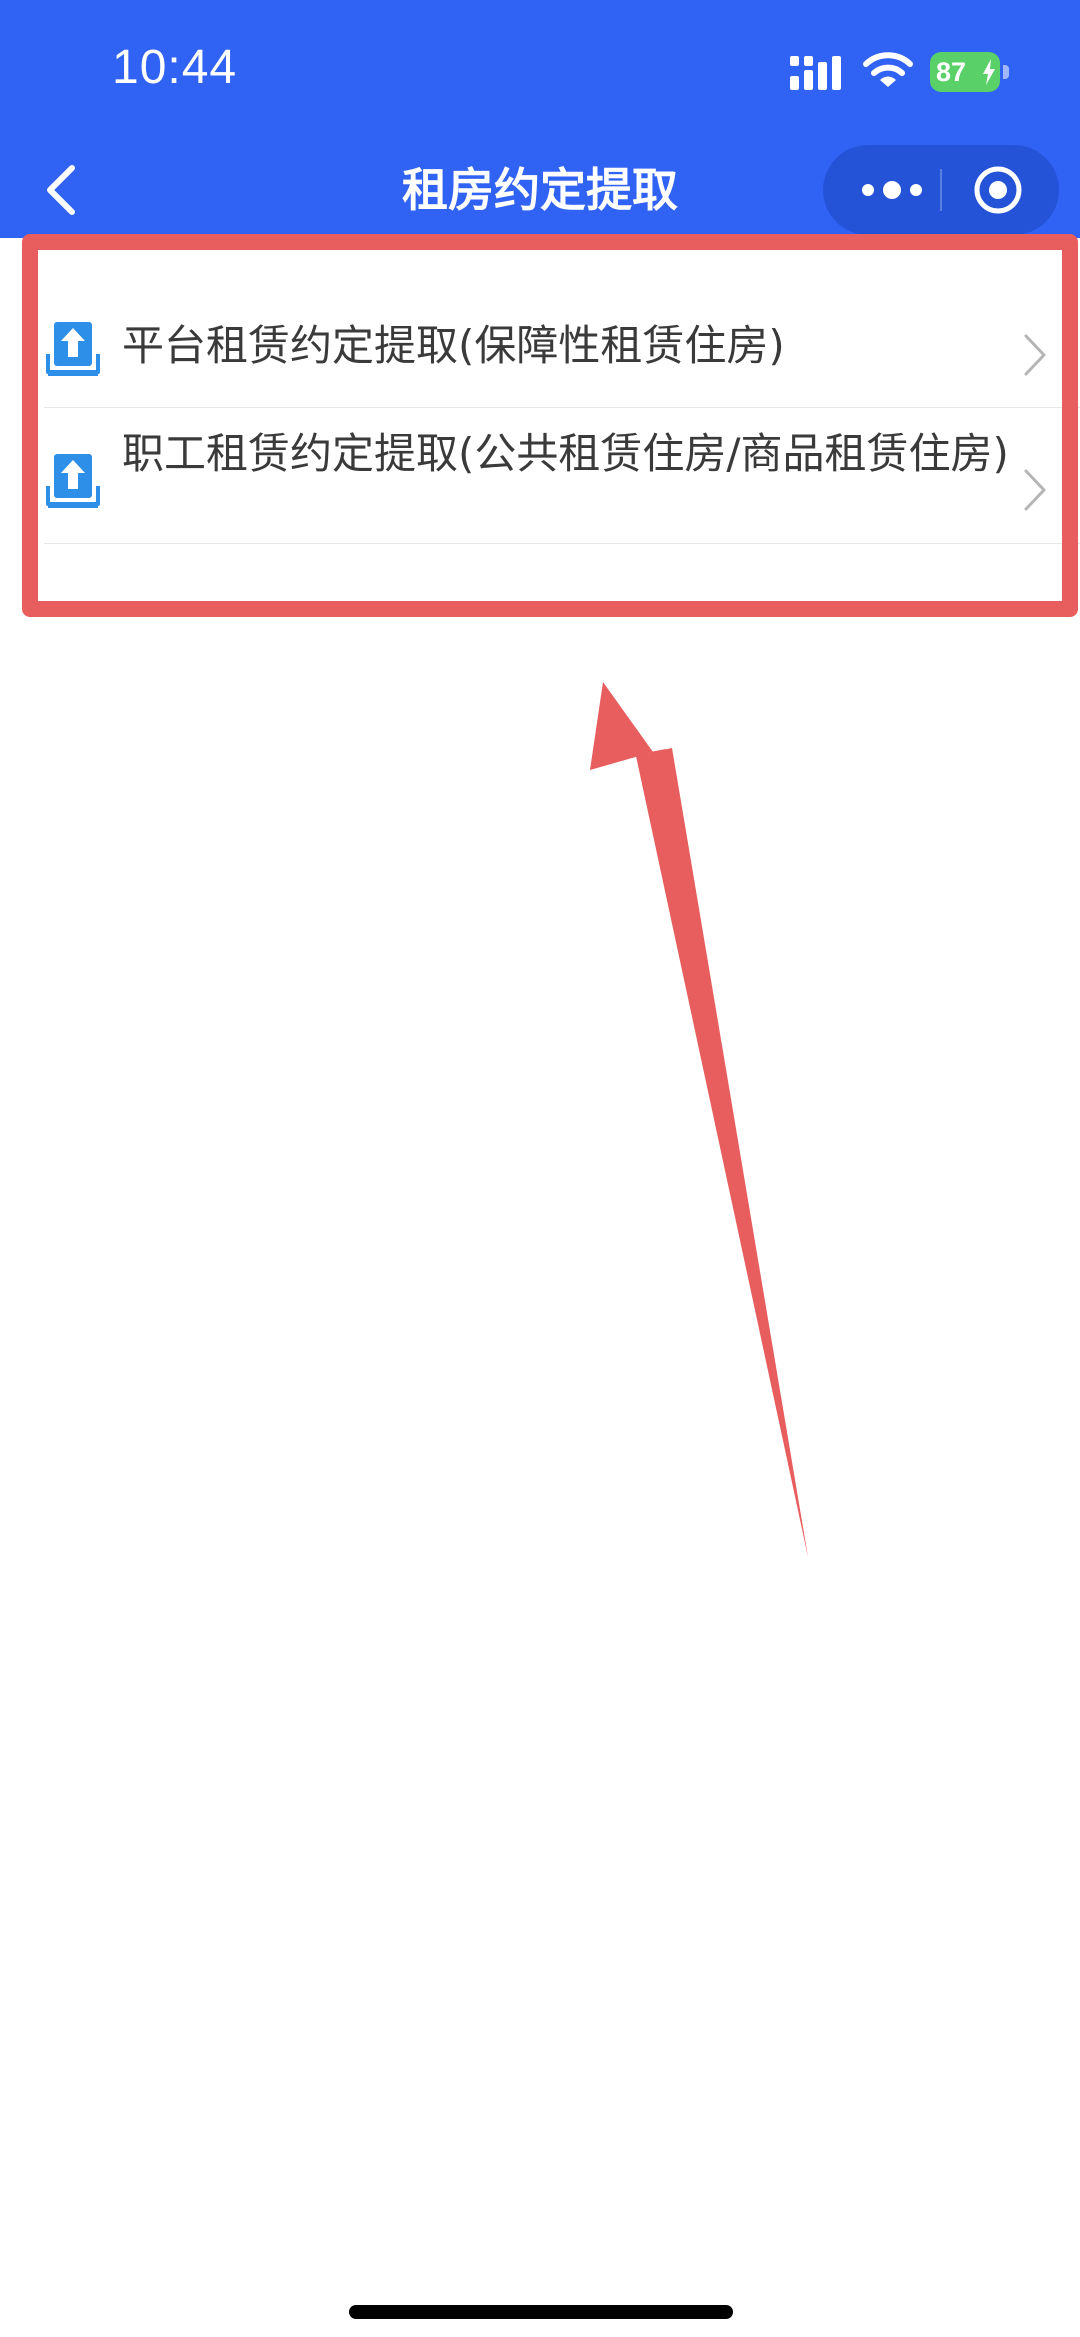 The width and height of the screenshot is (1080, 2337). I want to click on nav-header: 10:44 87 租房约定提取, so click(540, 119).